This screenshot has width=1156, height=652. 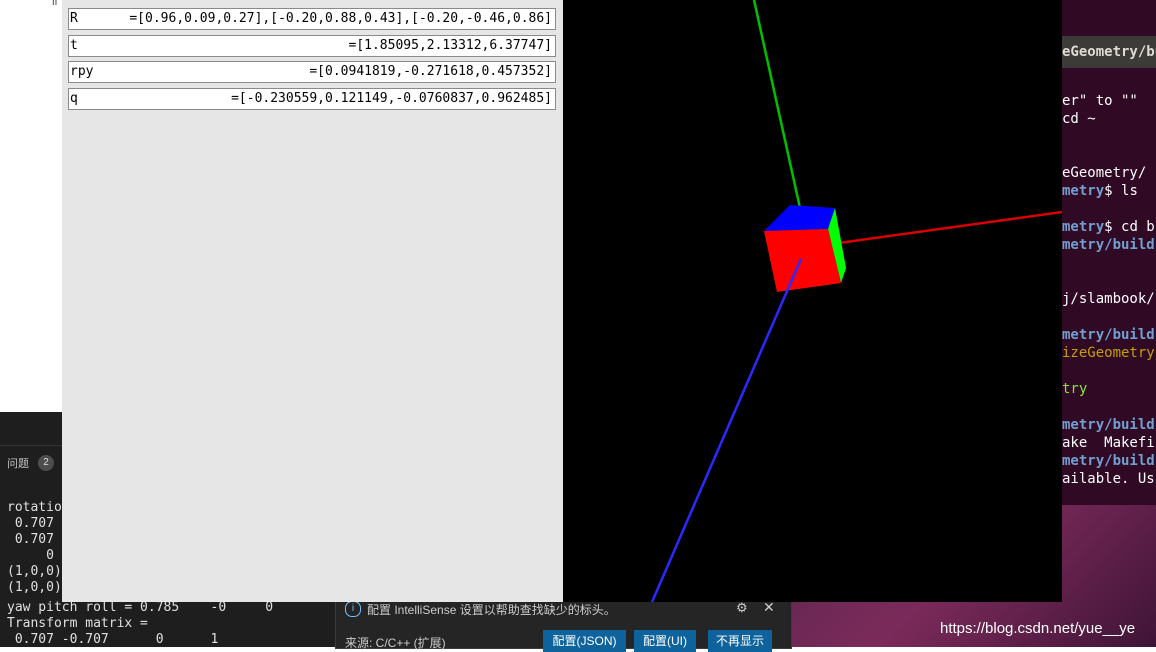 What do you see at coordinates (82, 71) in the screenshot?
I see `var-name: rpy` at bounding box center [82, 71].